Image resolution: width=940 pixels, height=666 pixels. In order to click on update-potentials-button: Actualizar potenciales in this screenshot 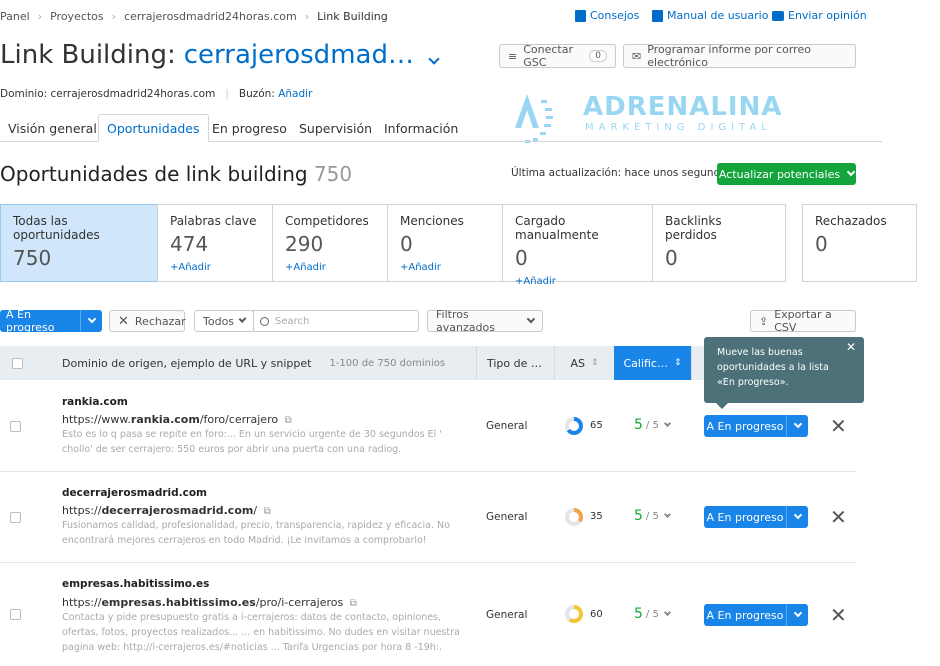, I will do `click(786, 174)`.